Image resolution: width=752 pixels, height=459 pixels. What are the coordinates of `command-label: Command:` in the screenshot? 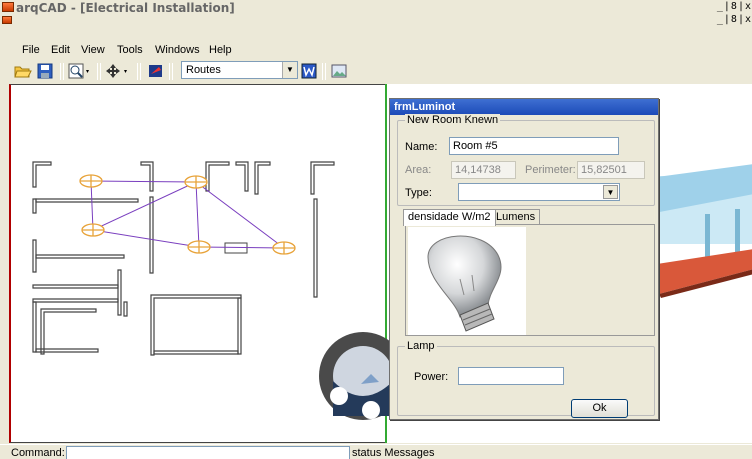 It's located at (38, 453).